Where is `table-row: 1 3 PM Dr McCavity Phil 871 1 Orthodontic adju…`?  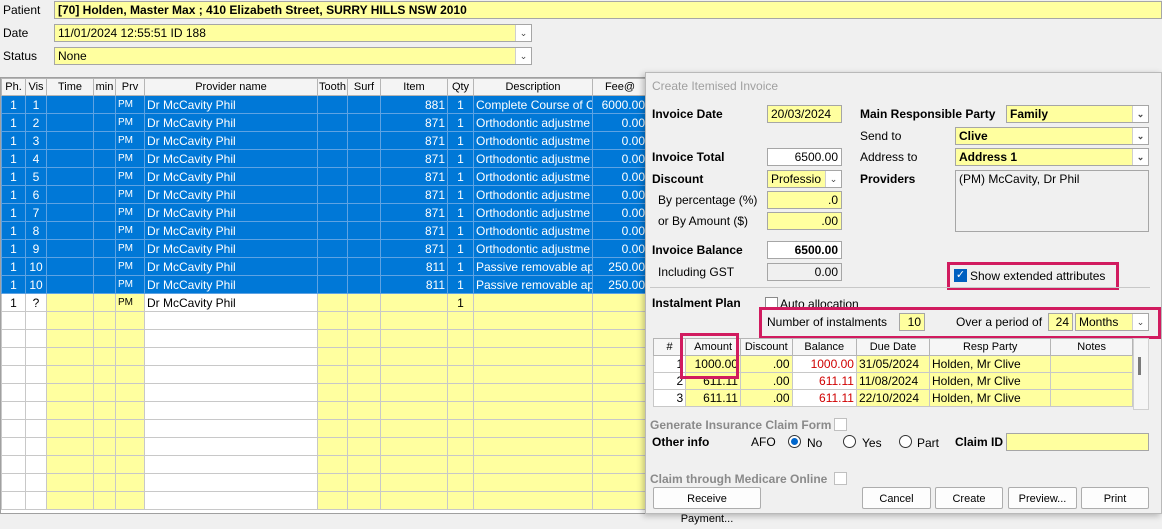
table-row: 1 3 PM Dr McCavity Phil 871 1 Orthodontic adju… is located at coordinates (323, 140).